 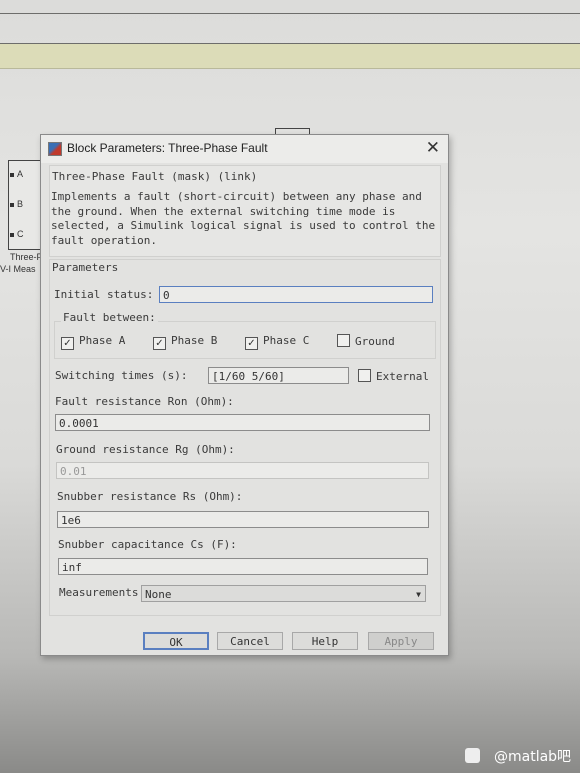 I want to click on tieba-logo-icon, so click(x=472, y=755).